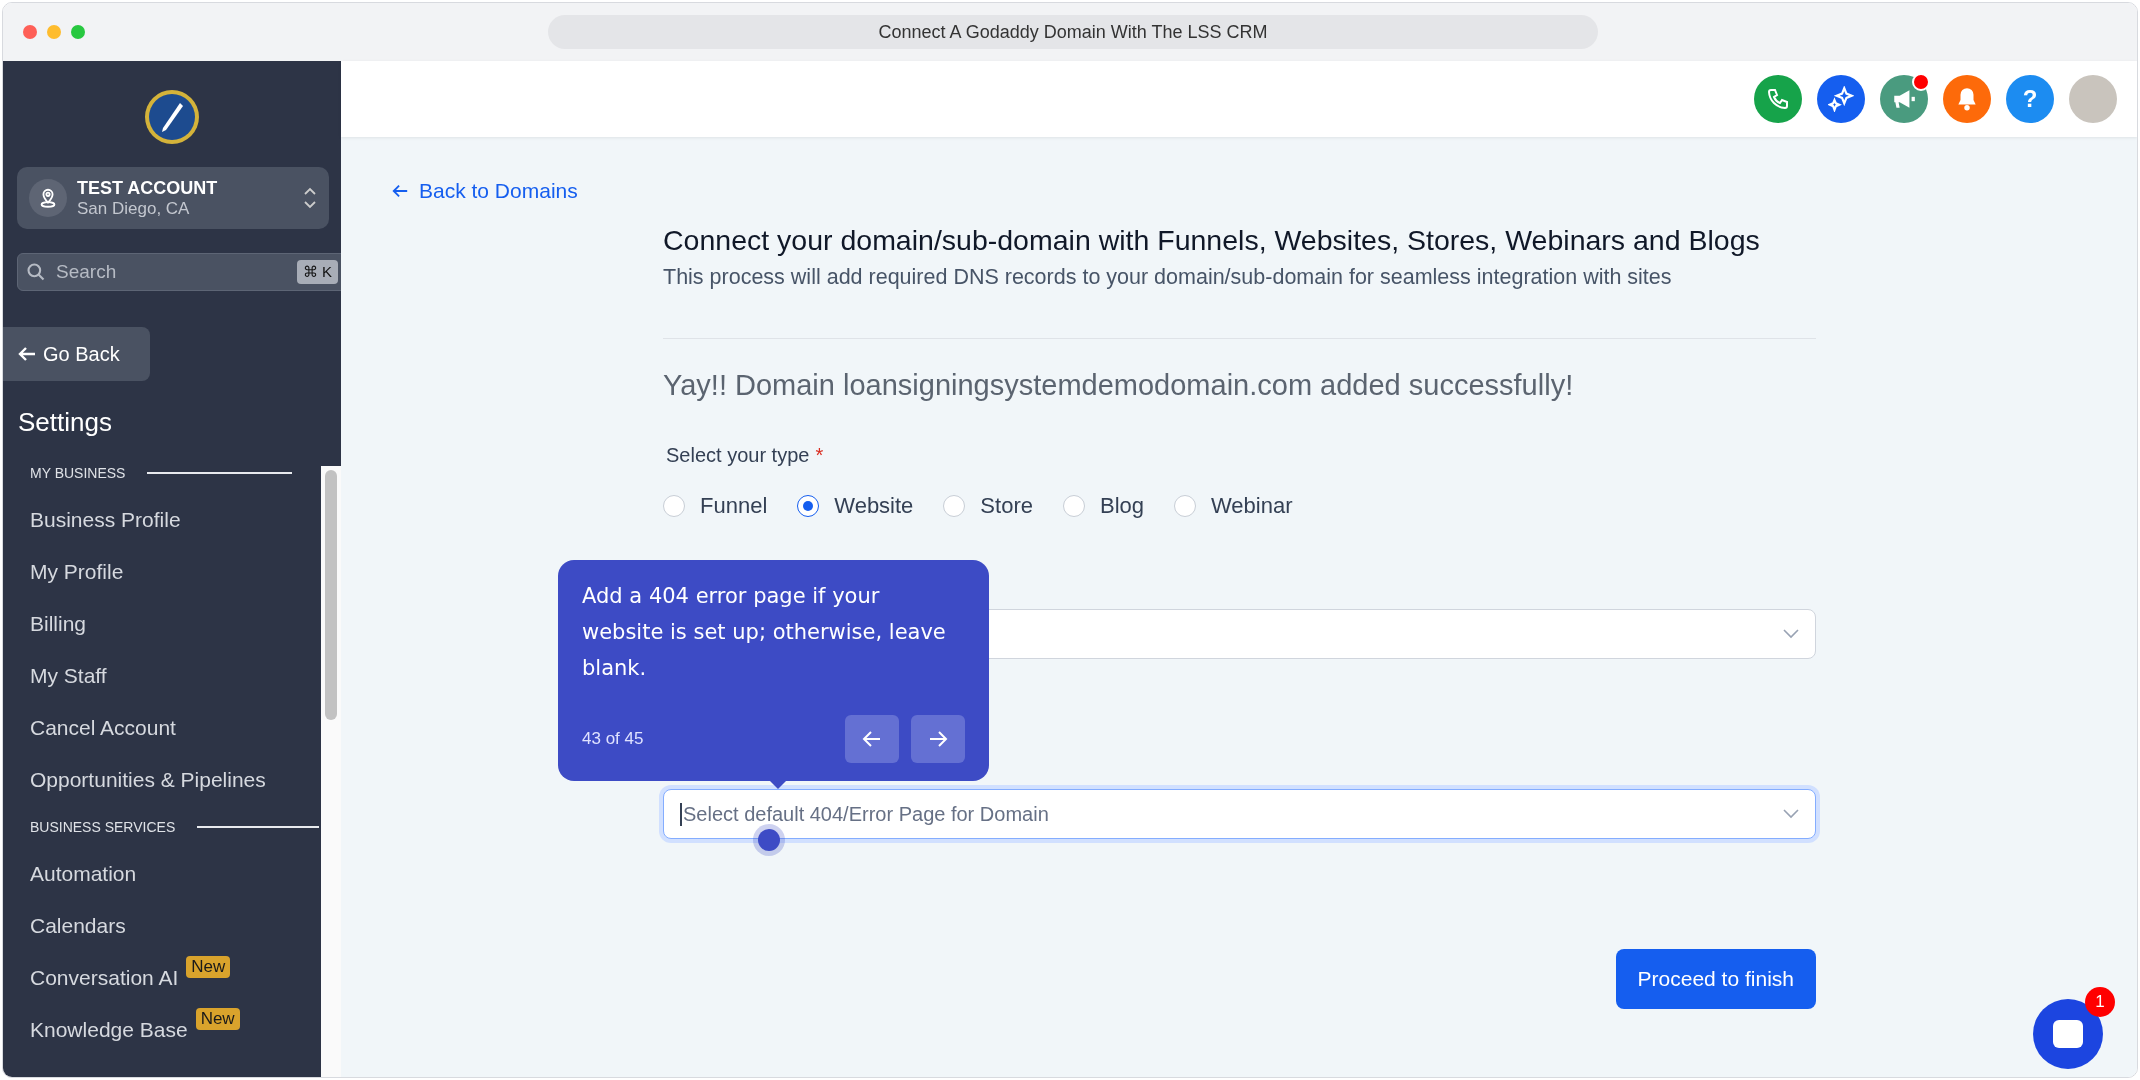  Describe the element at coordinates (103, 827) in the screenshot. I see `section-title: BUSINESS SERVICES` at that location.